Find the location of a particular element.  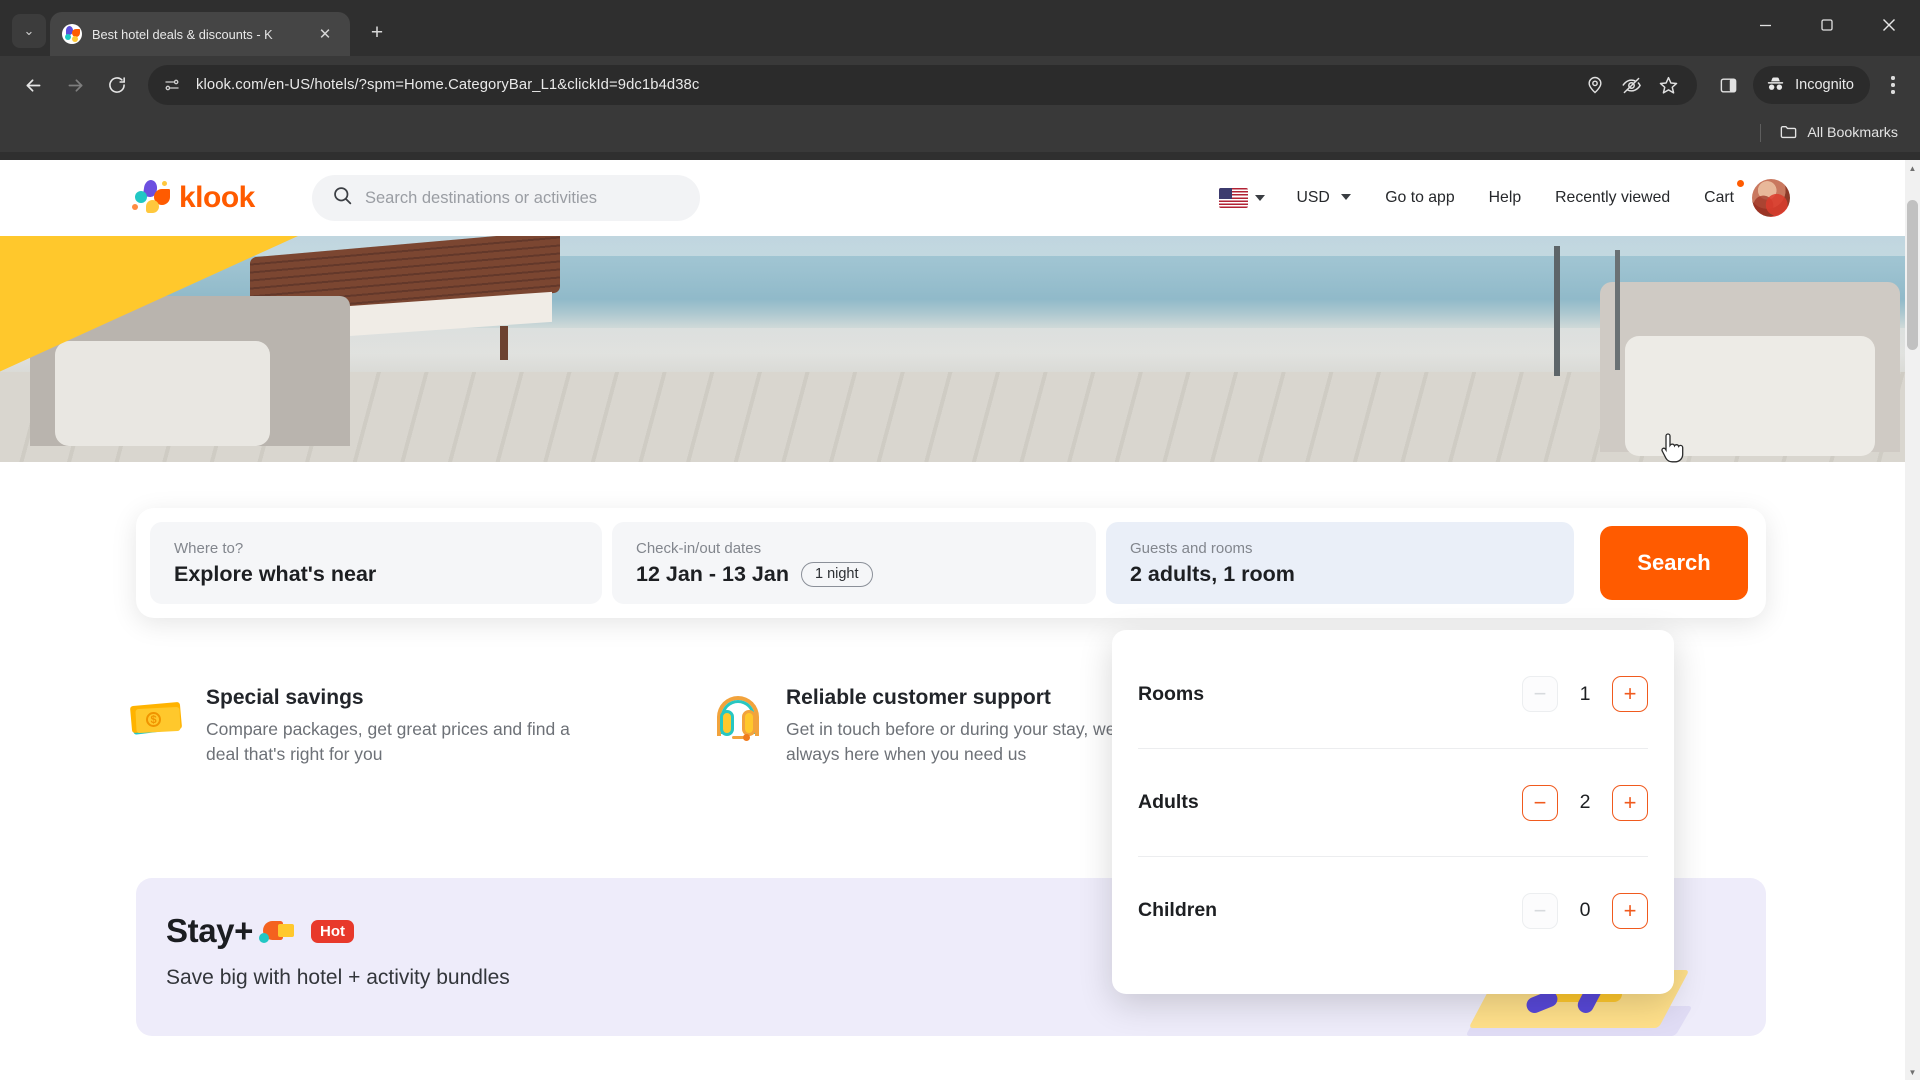

dates-label: Check-in/out dates is located at coordinates (699, 548).